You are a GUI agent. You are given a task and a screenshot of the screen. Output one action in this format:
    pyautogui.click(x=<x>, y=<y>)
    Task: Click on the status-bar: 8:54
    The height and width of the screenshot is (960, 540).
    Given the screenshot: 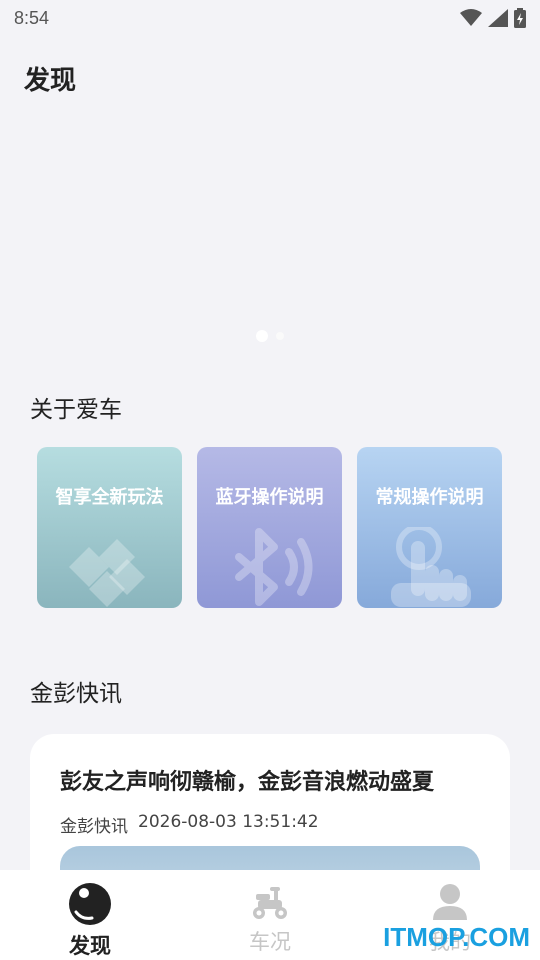 What is the action you would take?
    pyautogui.click(x=270, y=18)
    